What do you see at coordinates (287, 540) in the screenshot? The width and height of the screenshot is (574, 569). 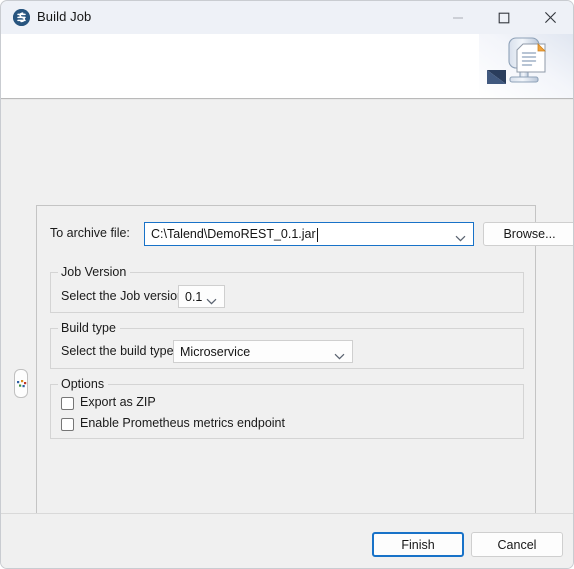 I see `dialog-footer: Finish Cancel` at bounding box center [287, 540].